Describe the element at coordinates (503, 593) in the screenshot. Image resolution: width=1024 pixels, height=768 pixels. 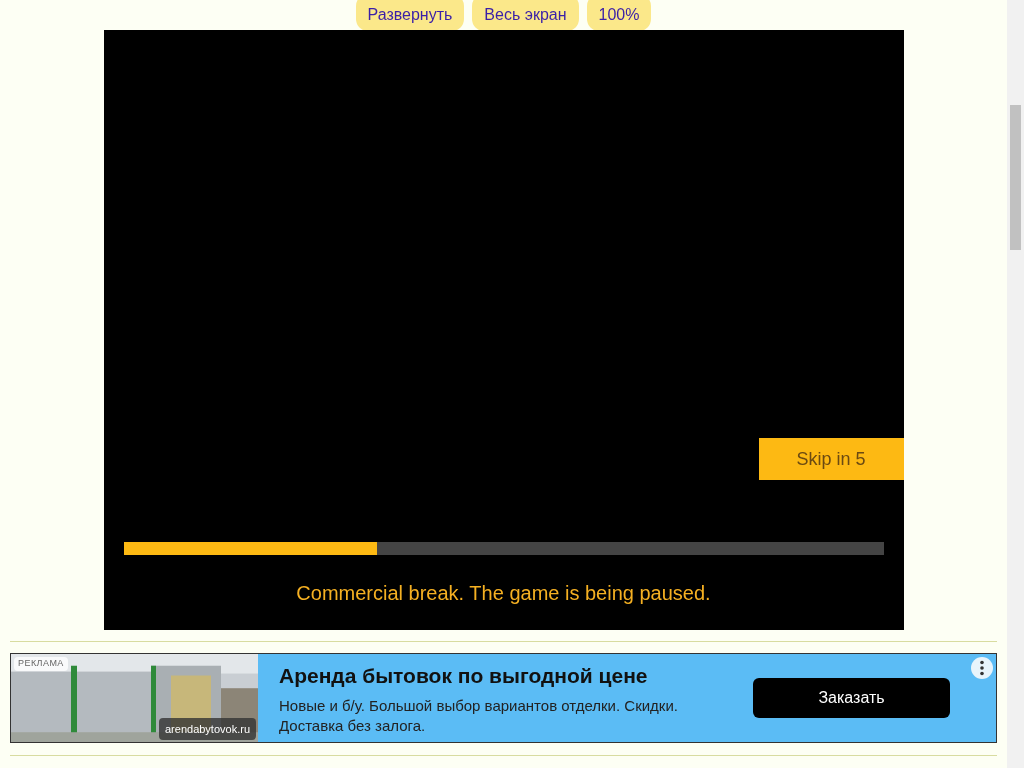
I see `pause-message: Commercial break. The game is being paused.` at that location.